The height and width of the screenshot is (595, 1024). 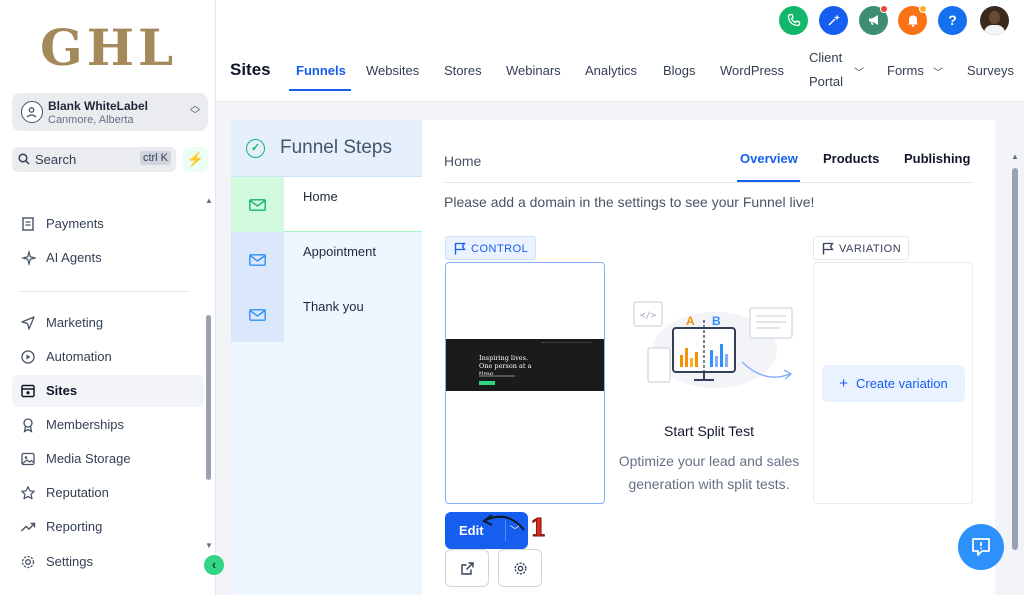 What do you see at coordinates (91, 120) in the screenshot?
I see `account-location: Canmore, Alberta` at bounding box center [91, 120].